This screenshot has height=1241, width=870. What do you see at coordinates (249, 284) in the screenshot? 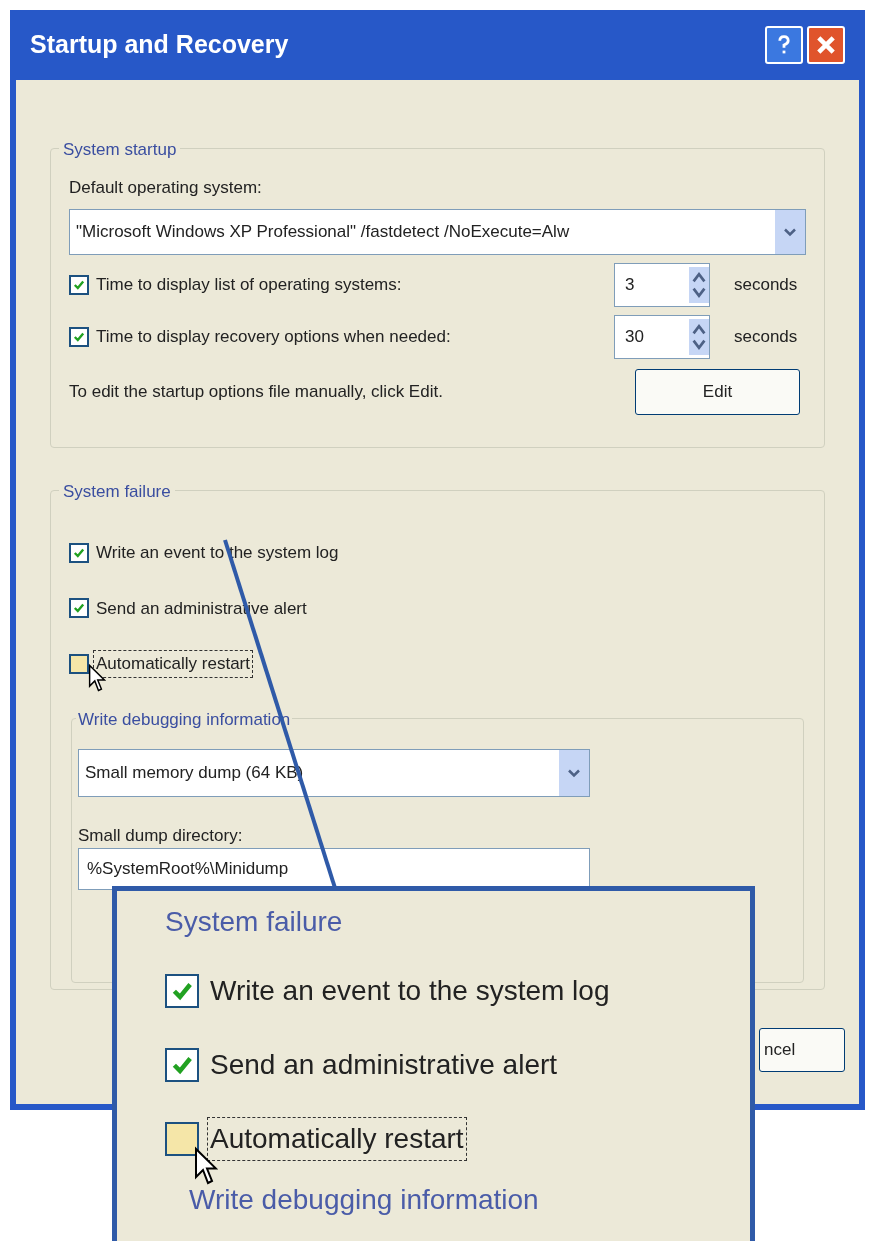
I see `checkbox-label: Time to display list of operating systems:` at bounding box center [249, 284].